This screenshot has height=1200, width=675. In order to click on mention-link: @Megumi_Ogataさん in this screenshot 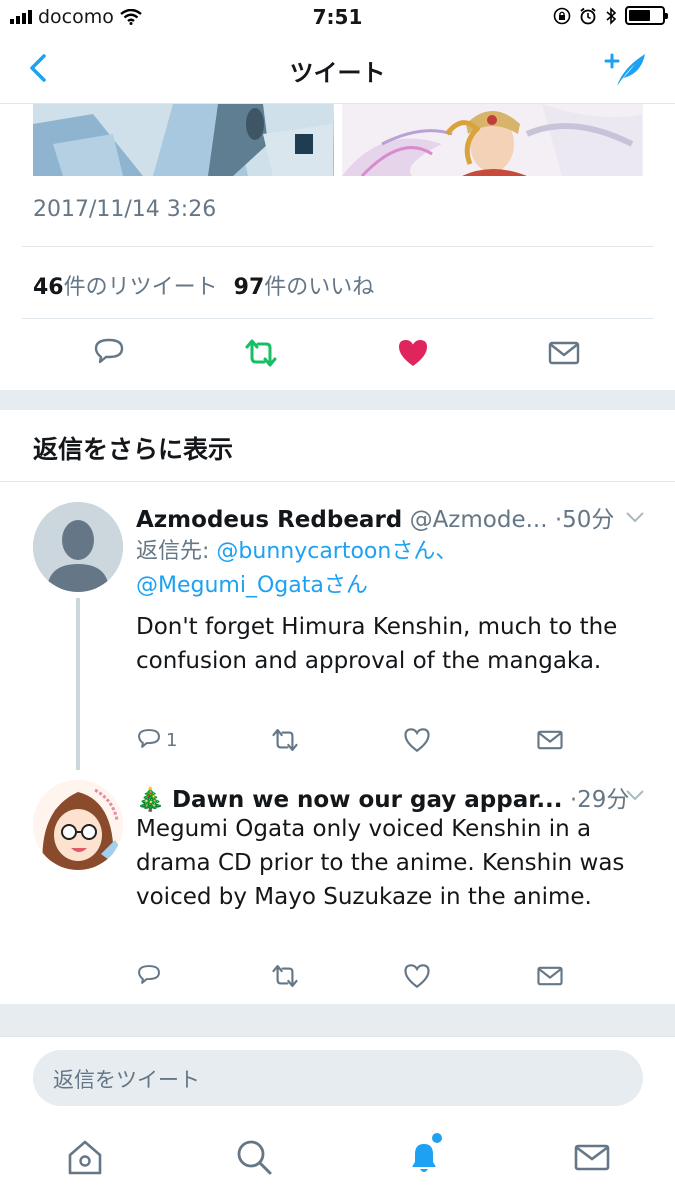, I will do `click(252, 585)`.